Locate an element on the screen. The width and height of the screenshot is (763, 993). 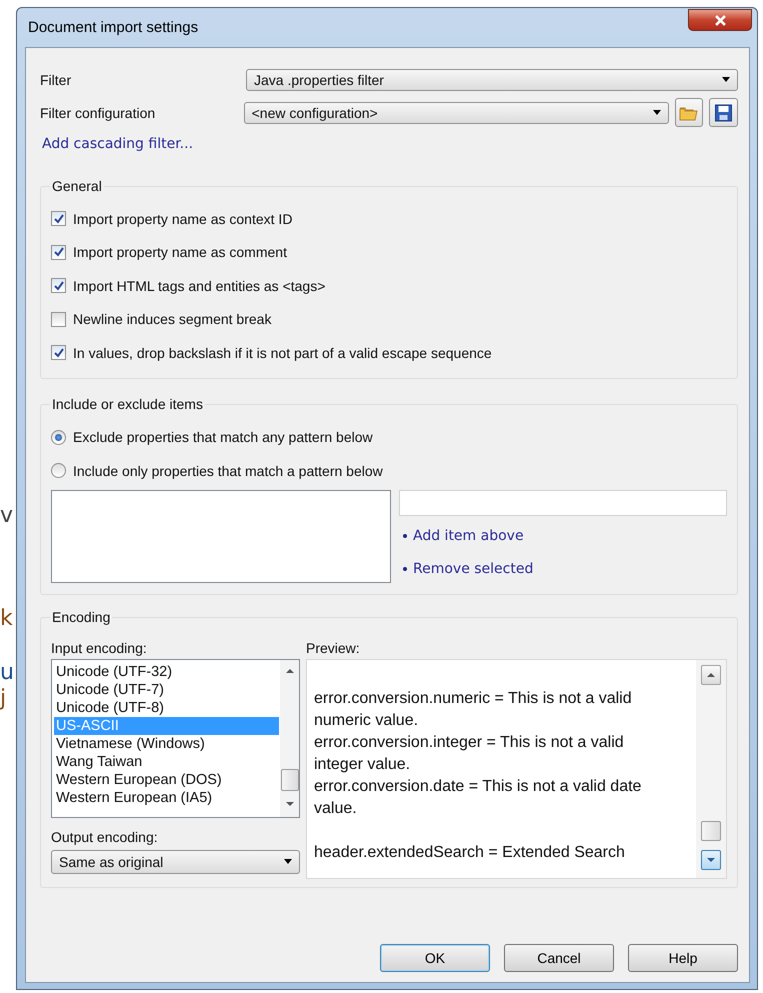
save-button is located at coordinates (723, 112).